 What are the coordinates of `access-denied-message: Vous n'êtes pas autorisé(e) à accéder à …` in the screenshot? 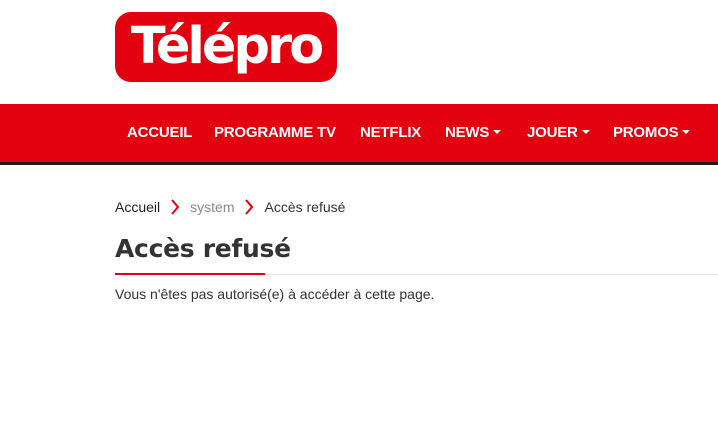 It's located at (275, 294).